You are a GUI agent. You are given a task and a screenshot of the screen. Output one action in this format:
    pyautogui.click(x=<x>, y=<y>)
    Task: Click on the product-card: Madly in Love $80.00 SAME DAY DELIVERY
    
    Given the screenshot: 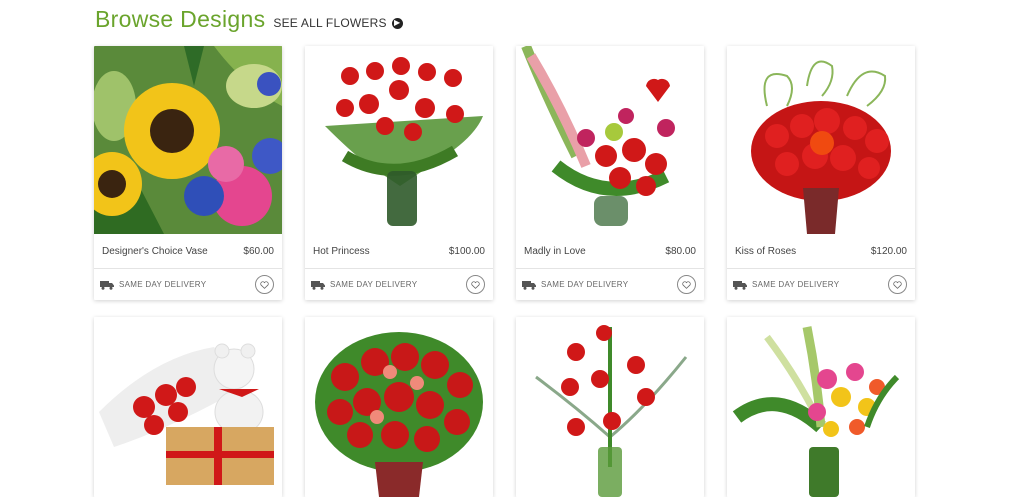 What is the action you would take?
    pyautogui.click(x=610, y=173)
    